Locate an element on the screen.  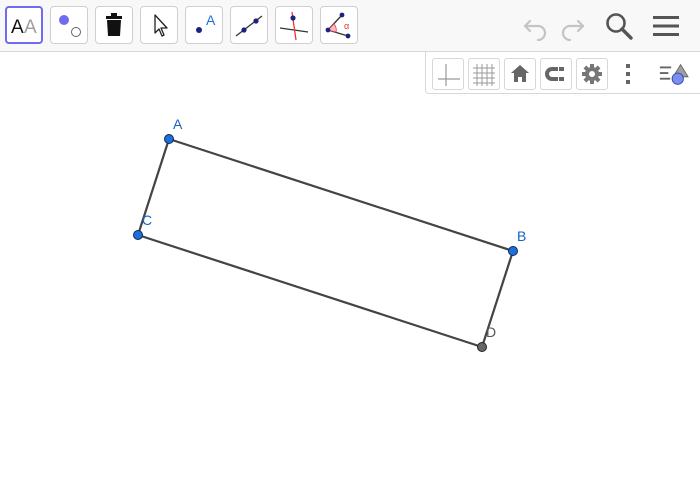
graphics-style-bar is located at coordinates (562, 73).